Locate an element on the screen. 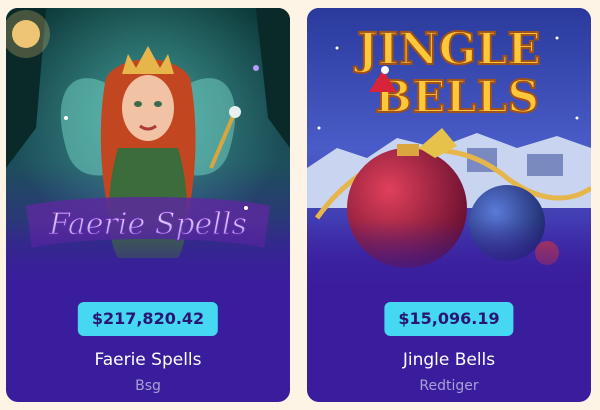 The height and width of the screenshot is (410, 600). game-provider: Redtiger is located at coordinates (449, 386).